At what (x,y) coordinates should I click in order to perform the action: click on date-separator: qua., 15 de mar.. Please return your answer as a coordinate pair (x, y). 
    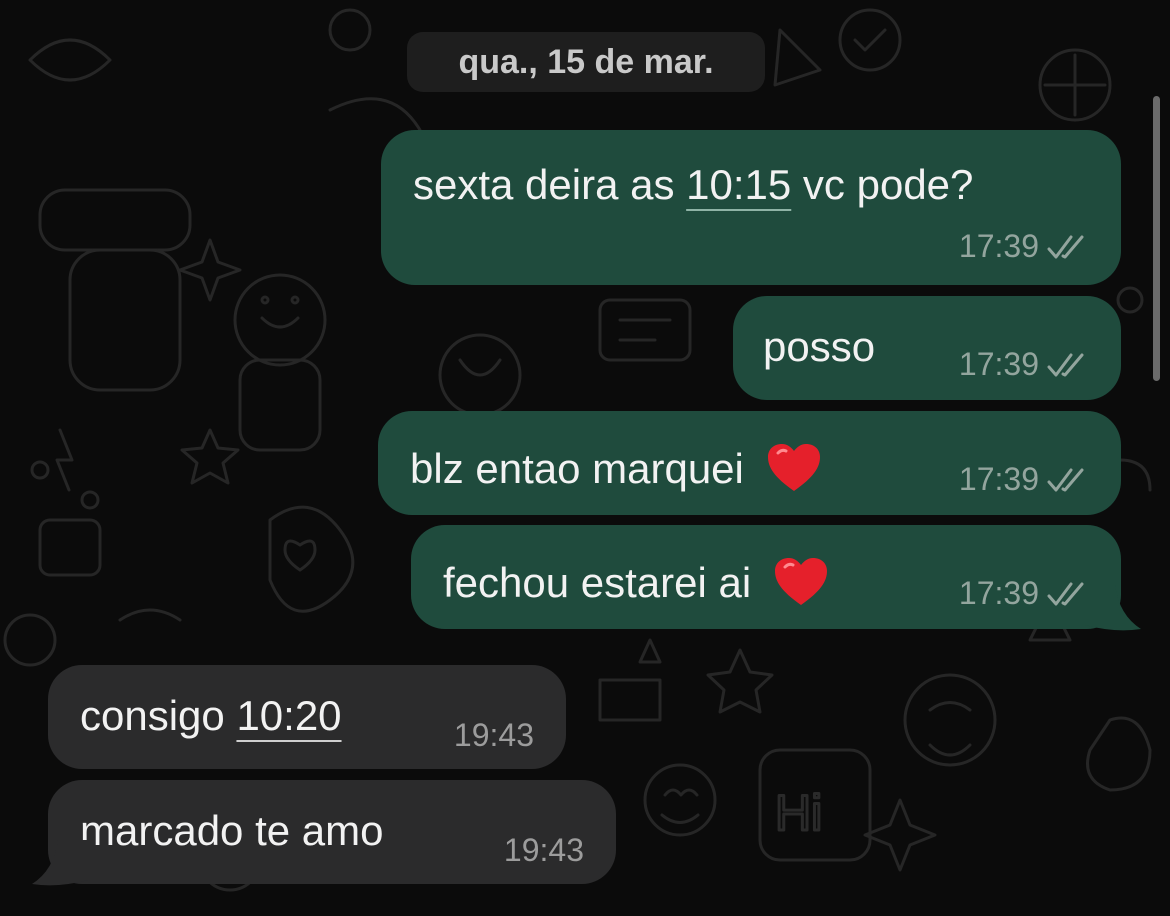
    Looking at the image, I should click on (586, 62).